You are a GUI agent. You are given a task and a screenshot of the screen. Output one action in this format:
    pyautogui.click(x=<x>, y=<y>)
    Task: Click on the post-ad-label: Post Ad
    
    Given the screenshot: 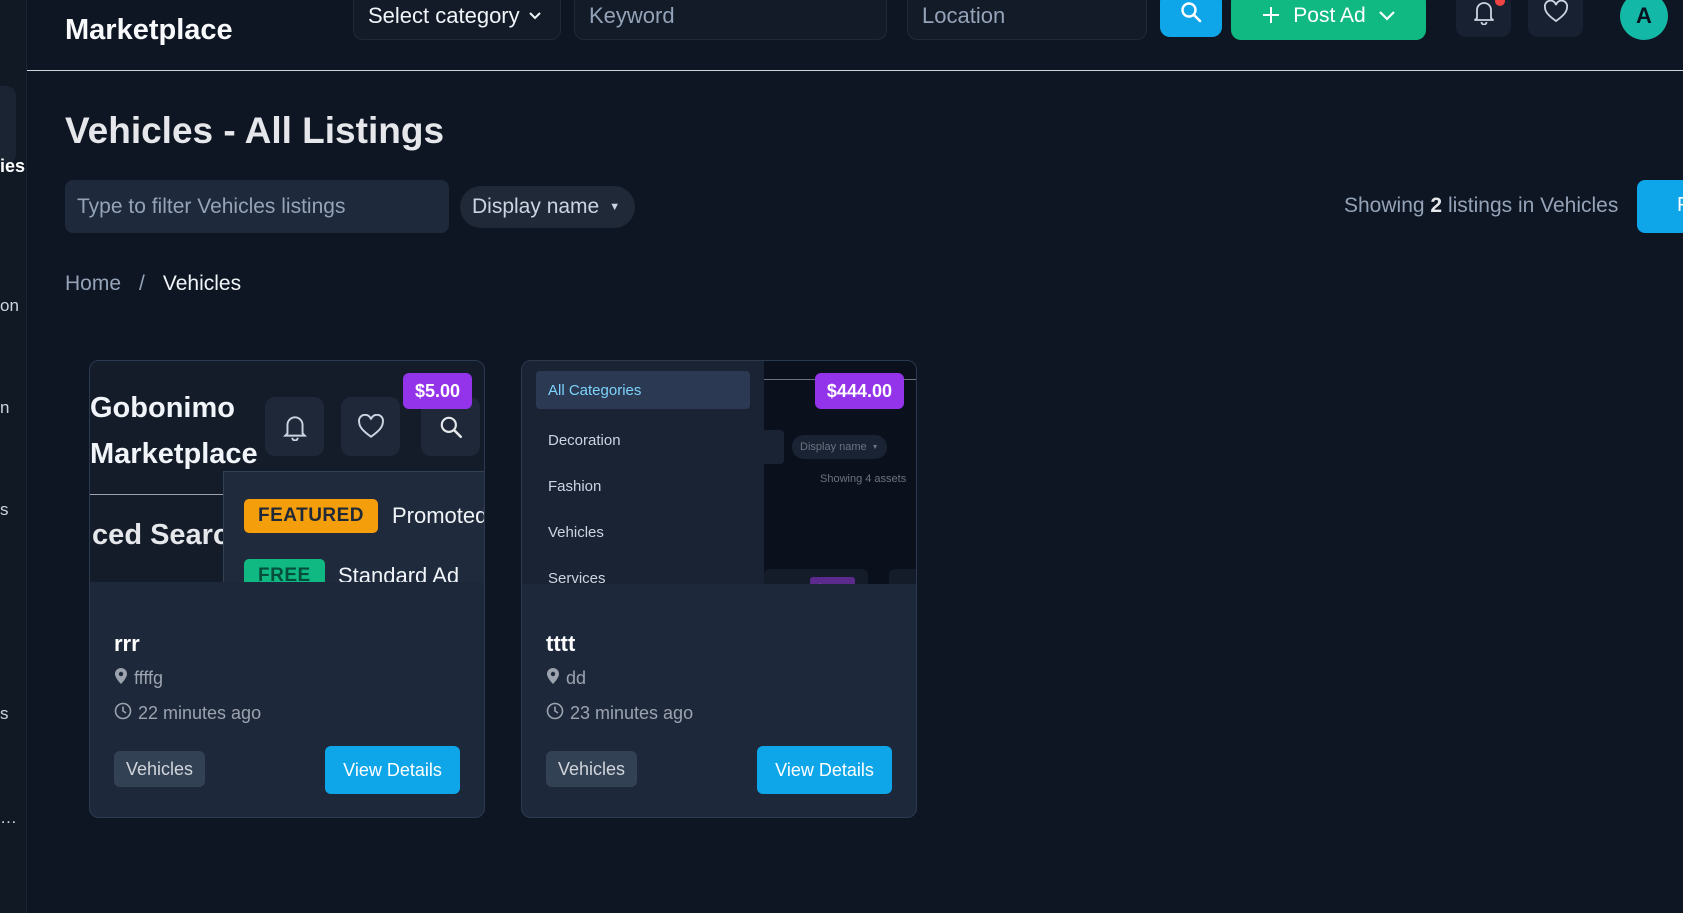 What is the action you would take?
    pyautogui.click(x=1329, y=15)
    